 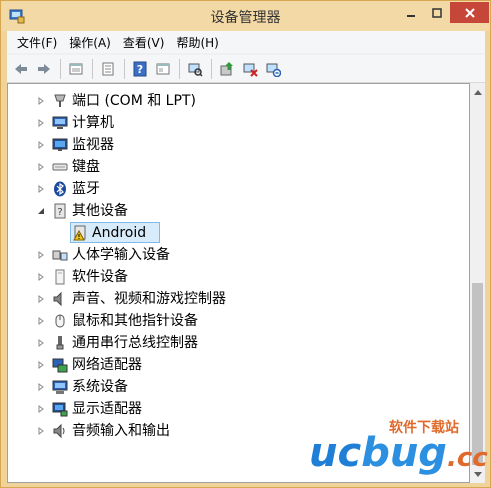 I want to click on scan-hardware-icon, so click(x=195, y=70).